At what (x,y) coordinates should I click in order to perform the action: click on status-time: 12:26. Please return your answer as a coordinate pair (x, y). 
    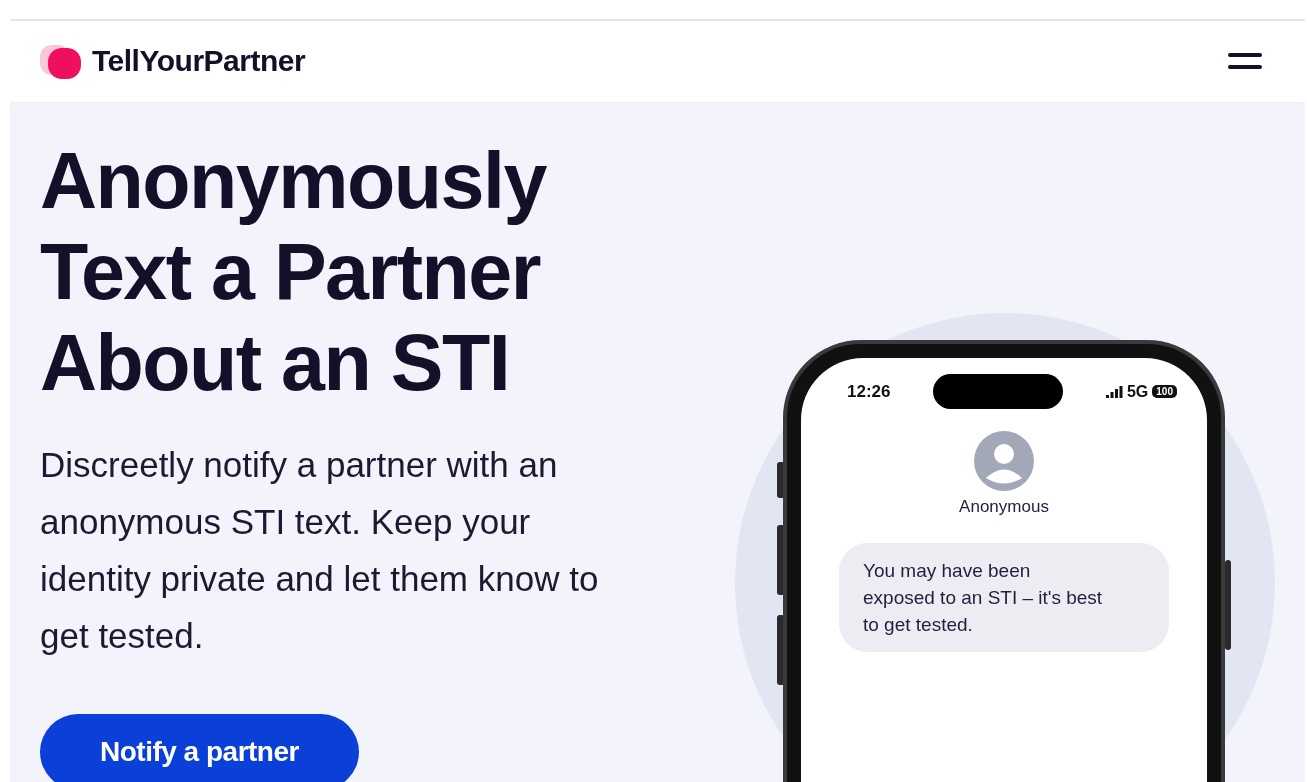
    Looking at the image, I should click on (869, 391).